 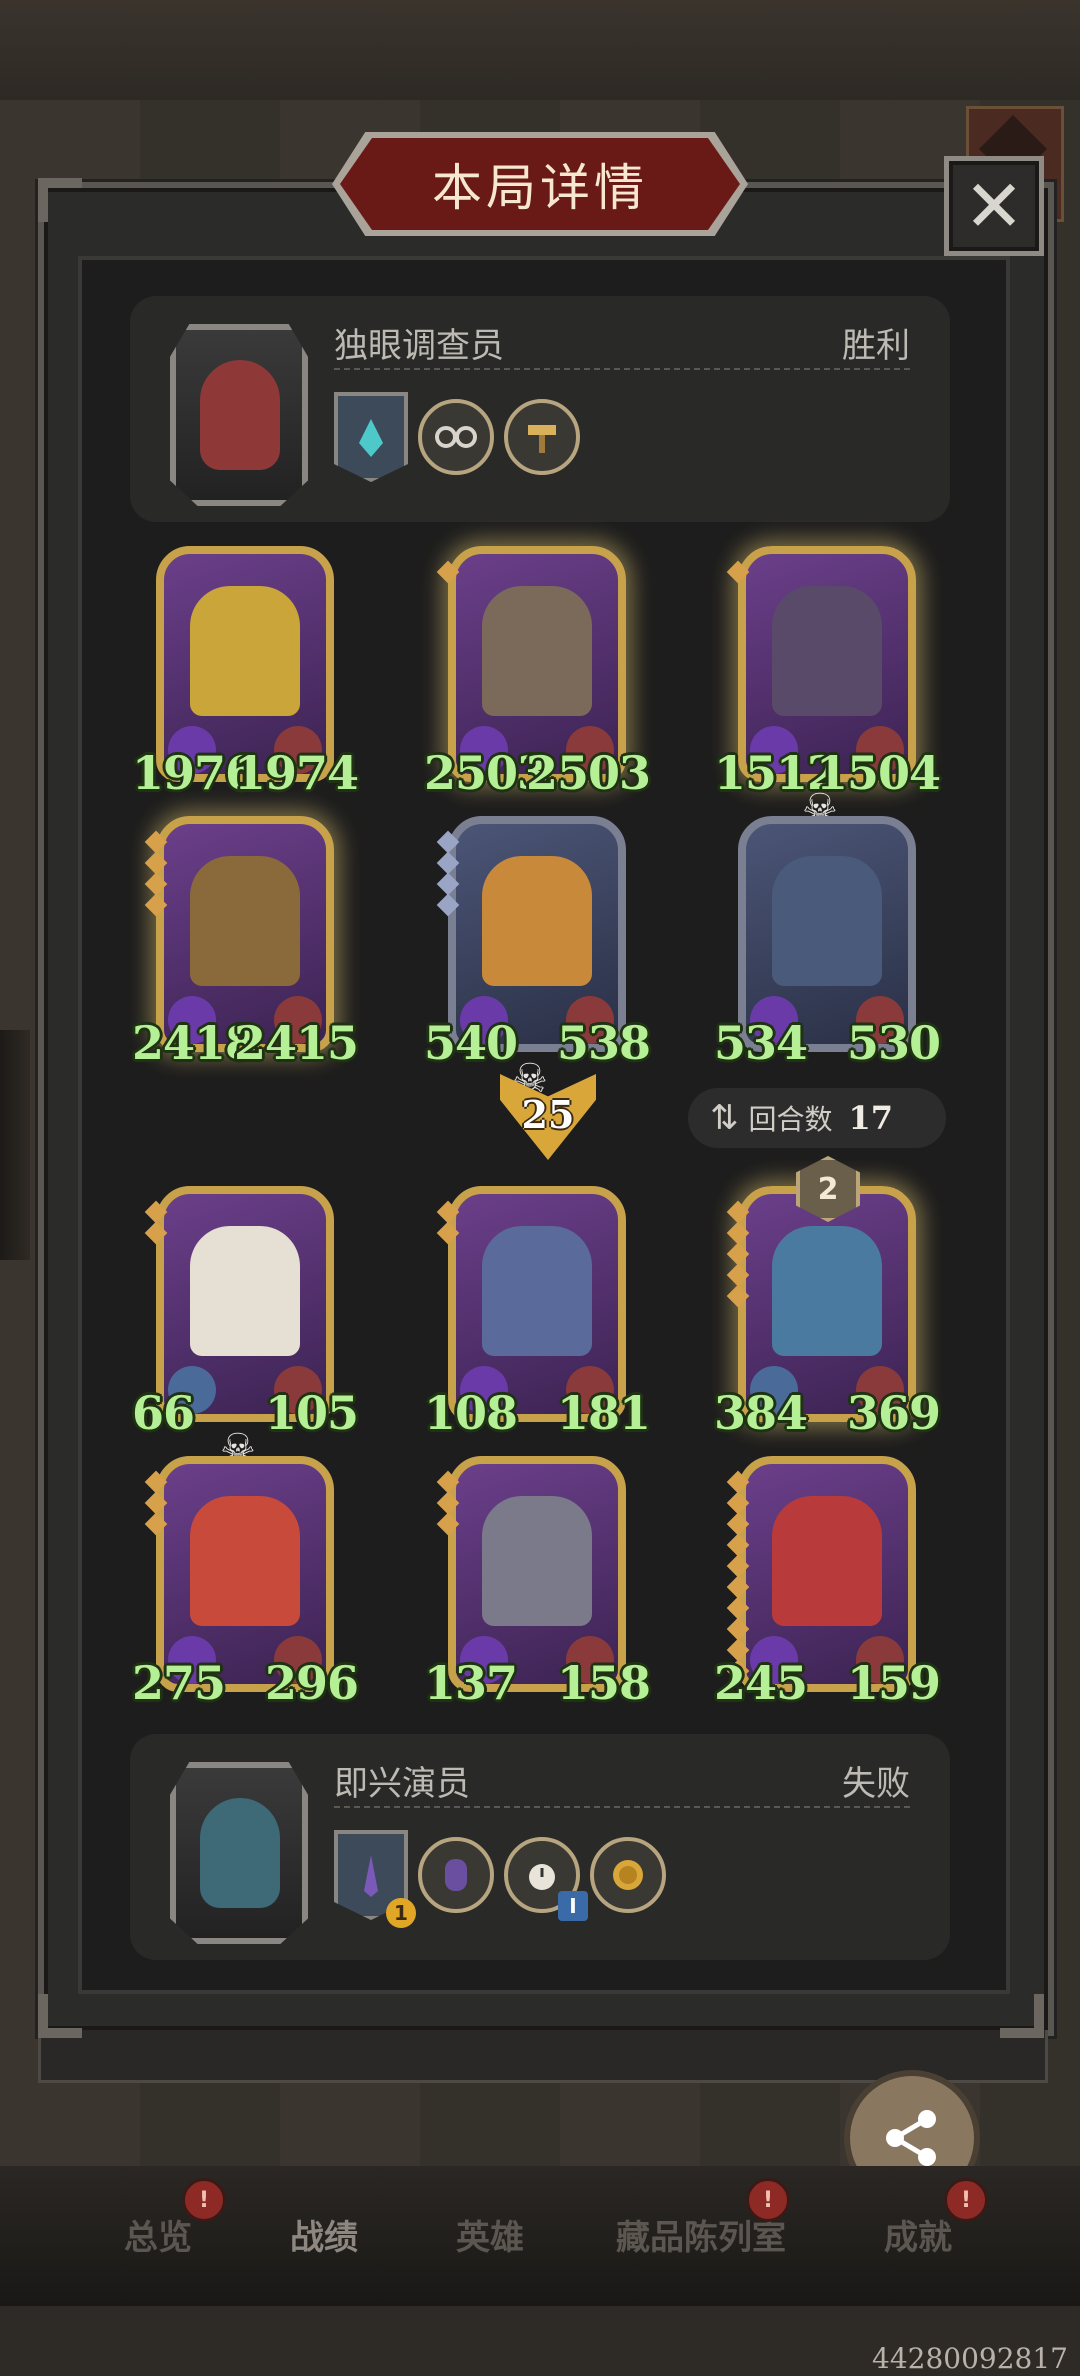 What do you see at coordinates (245, 1329) in the screenshot?
I see `minion-card: 66 105 ☠` at bounding box center [245, 1329].